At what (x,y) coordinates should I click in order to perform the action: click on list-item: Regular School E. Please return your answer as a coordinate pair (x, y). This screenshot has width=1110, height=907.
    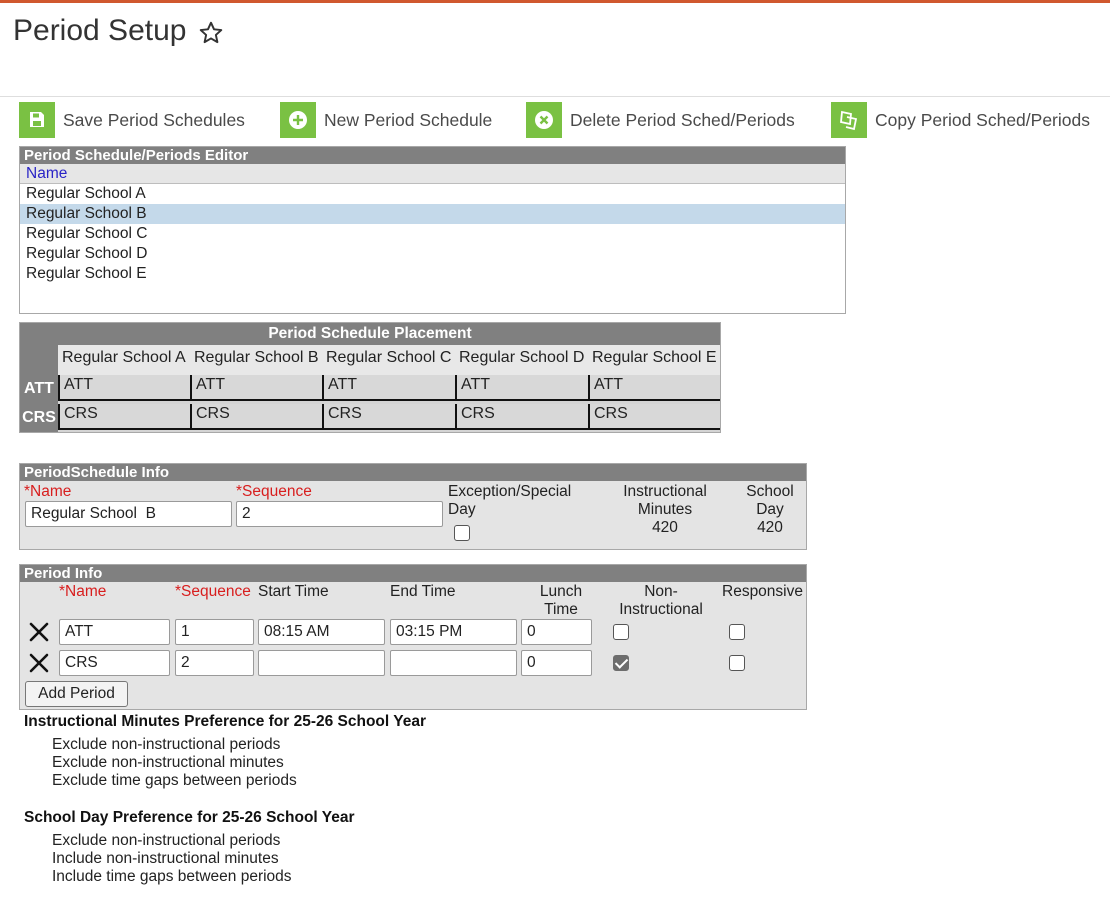
    Looking at the image, I should click on (432, 274).